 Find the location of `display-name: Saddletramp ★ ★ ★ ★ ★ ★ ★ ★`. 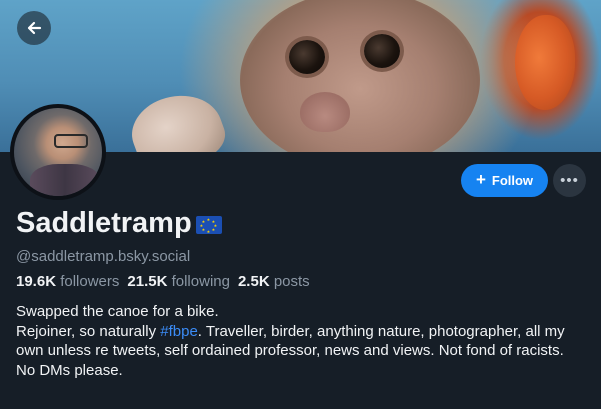

display-name: Saddletramp ★ ★ ★ ★ ★ ★ ★ ★ is located at coordinates (119, 223).